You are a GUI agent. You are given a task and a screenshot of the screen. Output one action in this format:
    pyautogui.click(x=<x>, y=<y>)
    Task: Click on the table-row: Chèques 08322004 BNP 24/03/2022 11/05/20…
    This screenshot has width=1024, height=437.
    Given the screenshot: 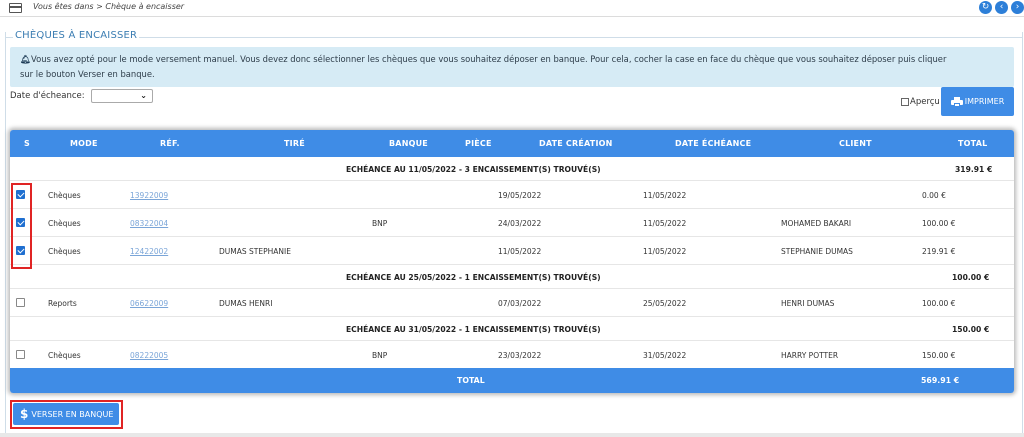 What is the action you would take?
    pyautogui.click(x=512, y=223)
    